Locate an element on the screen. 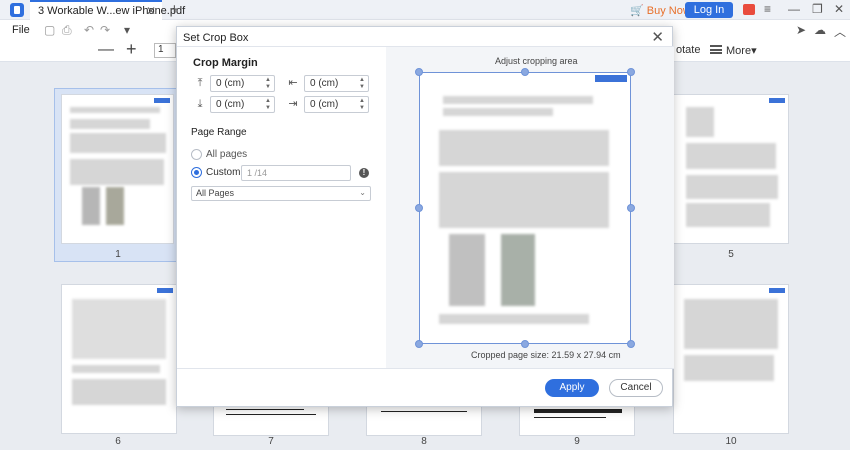 This screenshot has height=450, width=850. crop-handle-bottom-left is located at coordinates (419, 344).